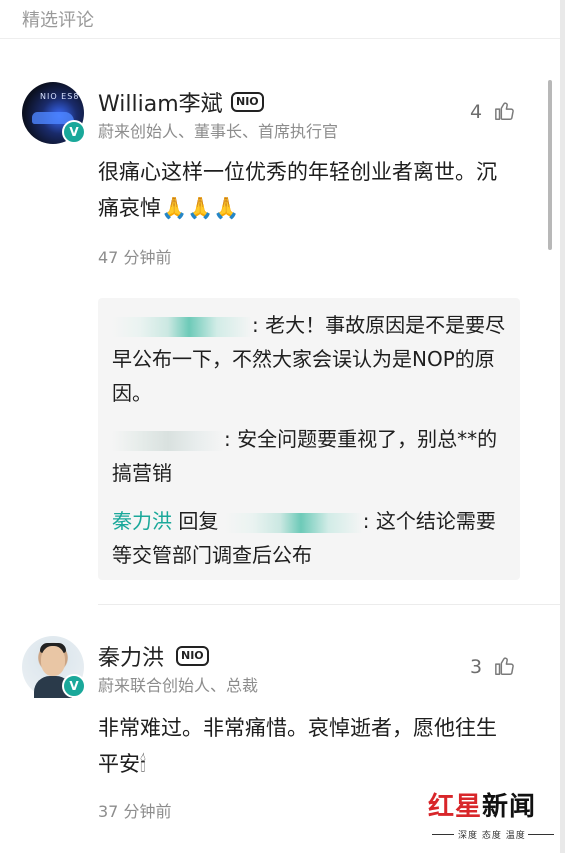 The image size is (565, 853). I want to click on like-count: 3, so click(476, 667).